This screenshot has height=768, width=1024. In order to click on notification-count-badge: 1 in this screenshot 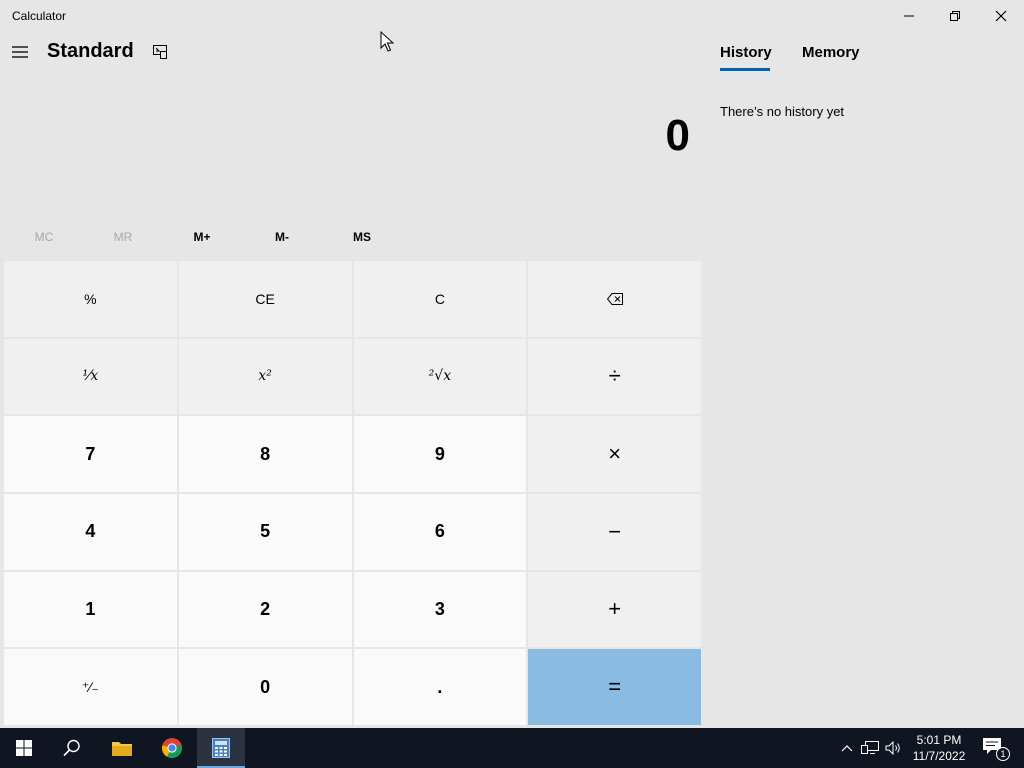, I will do `click(1003, 754)`.